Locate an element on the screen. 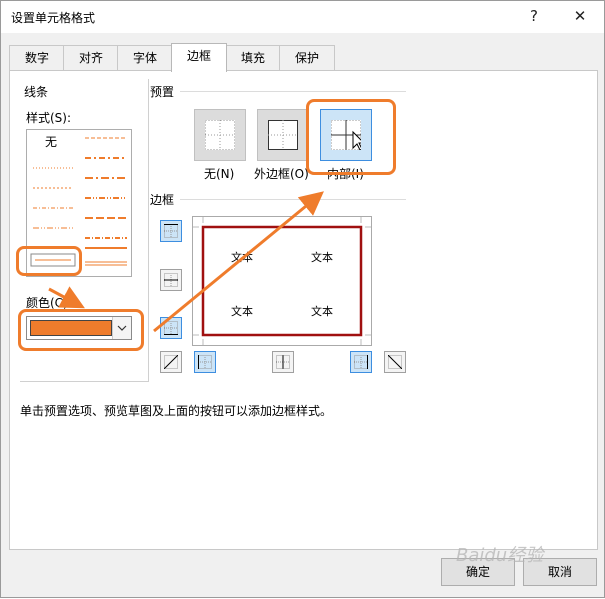  tab-alignment: 对齐 is located at coordinates (91, 57).